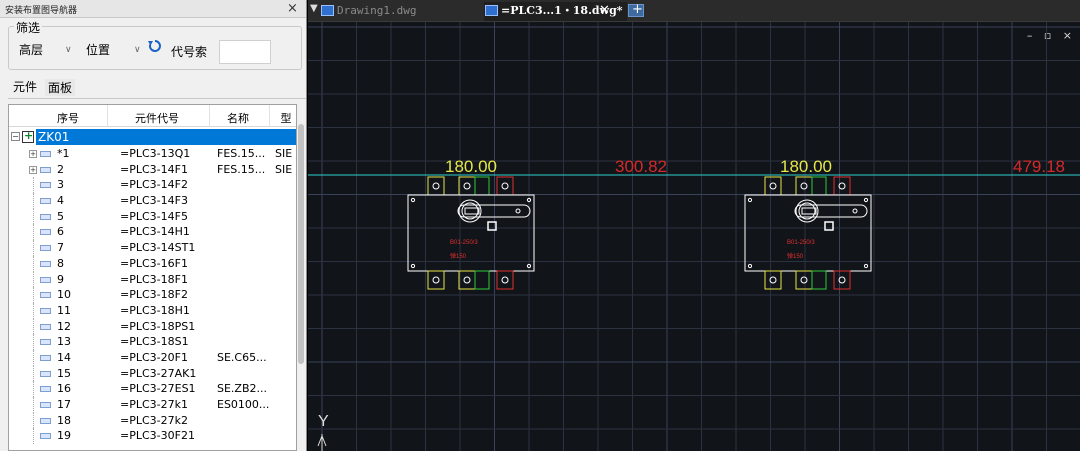  I want to click on table-row: 4 =PLC3-14F3, so click(152, 201).